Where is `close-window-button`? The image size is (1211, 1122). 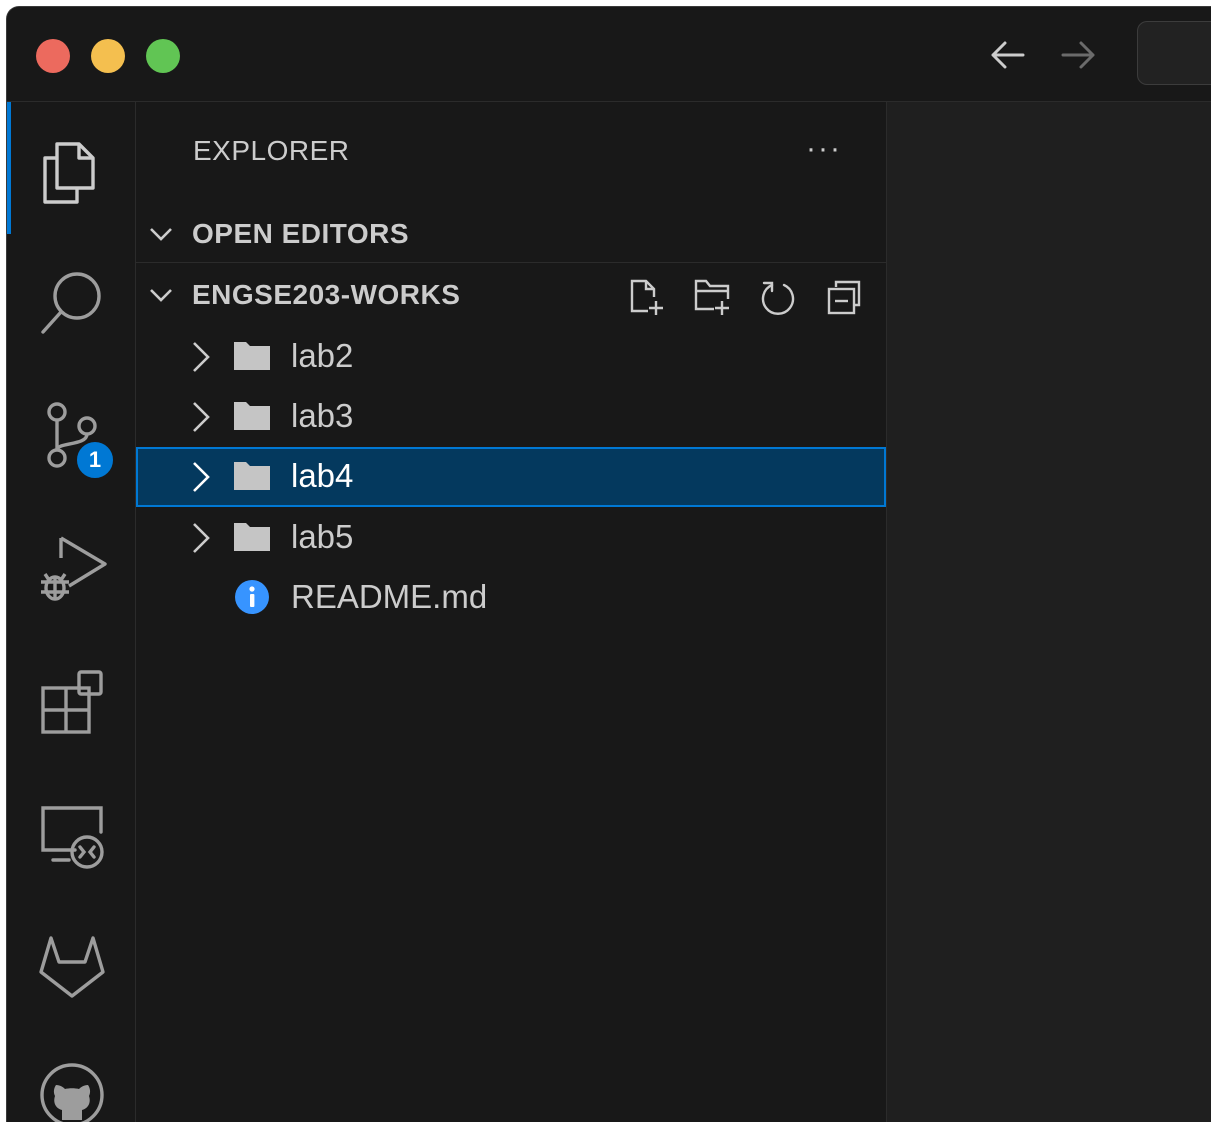
close-window-button is located at coordinates (53, 56).